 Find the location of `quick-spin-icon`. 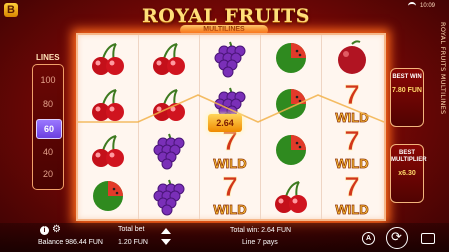

quick-spin-icon is located at coordinates (428, 238).